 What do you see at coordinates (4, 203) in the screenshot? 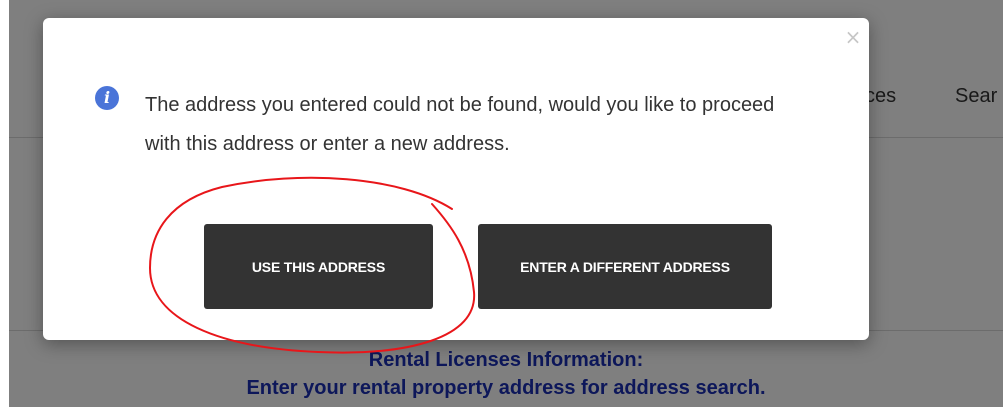
I see `left-strip` at bounding box center [4, 203].